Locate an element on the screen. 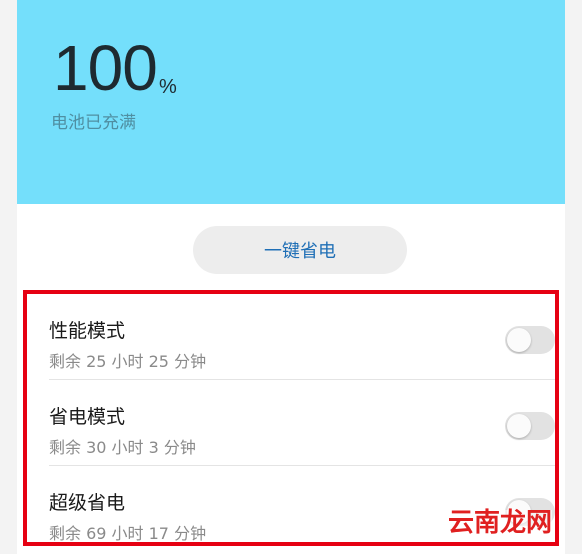 Image resolution: width=582 pixels, height=554 pixels. watermark-logo: 云南龙网 is located at coordinates (500, 523).